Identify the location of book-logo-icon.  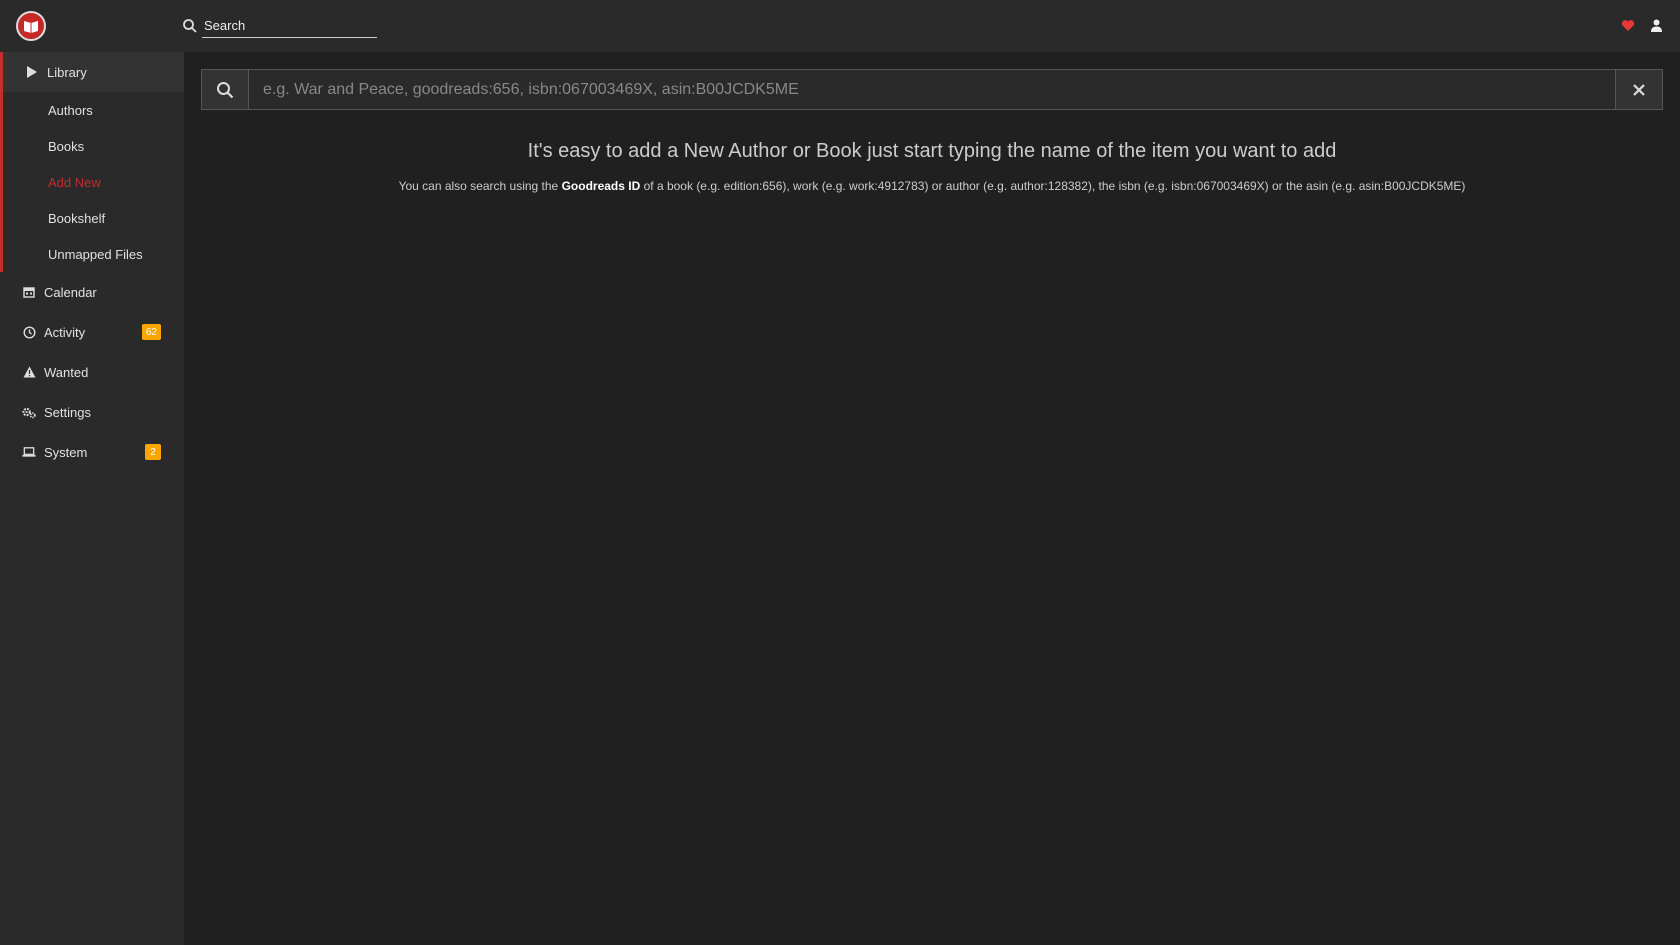
(31, 27).